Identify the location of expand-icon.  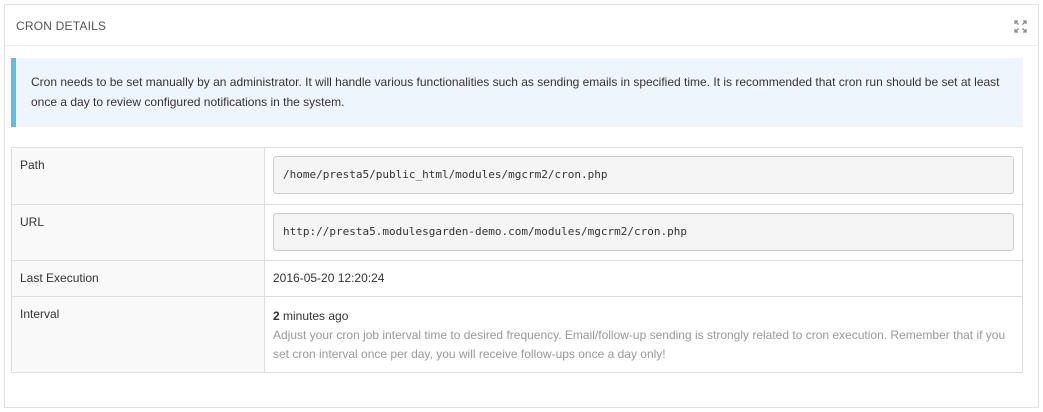
(1020, 26).